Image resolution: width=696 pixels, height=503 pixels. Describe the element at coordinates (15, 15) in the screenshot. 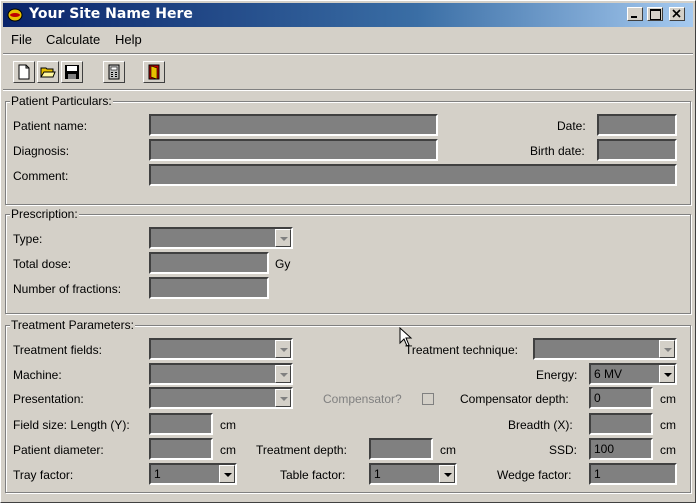

I see `app-icon` at that location.